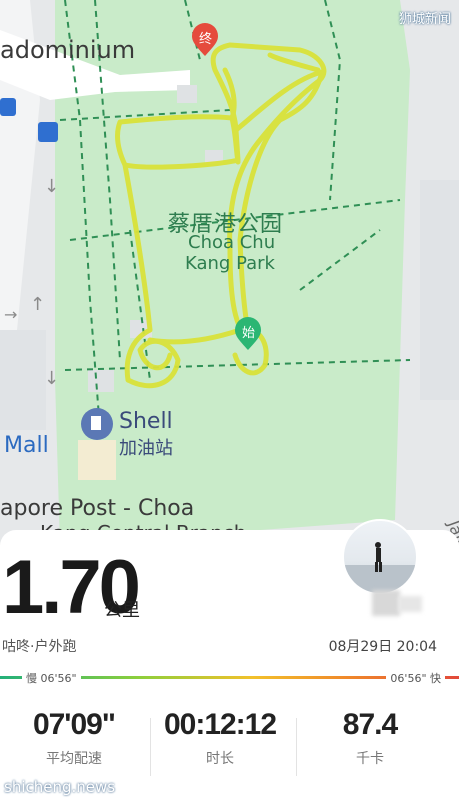  Describe the element at coordinates (206, 39) in the screenshot. I see `end-marker-label: 终` at that location.